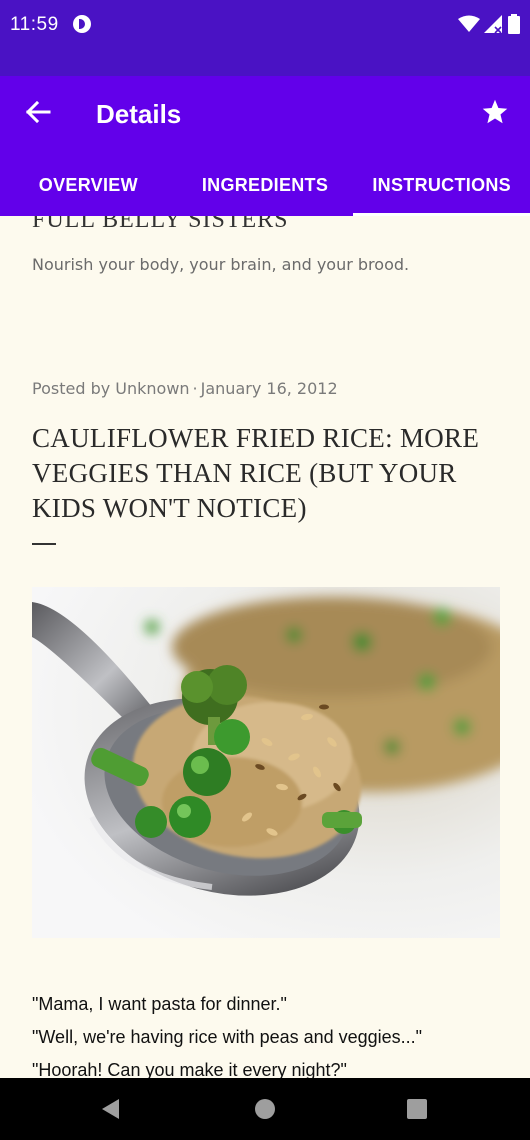 This screenshot has width=530, height=1140. I want to click on page-title: Details, so click(139, 114).